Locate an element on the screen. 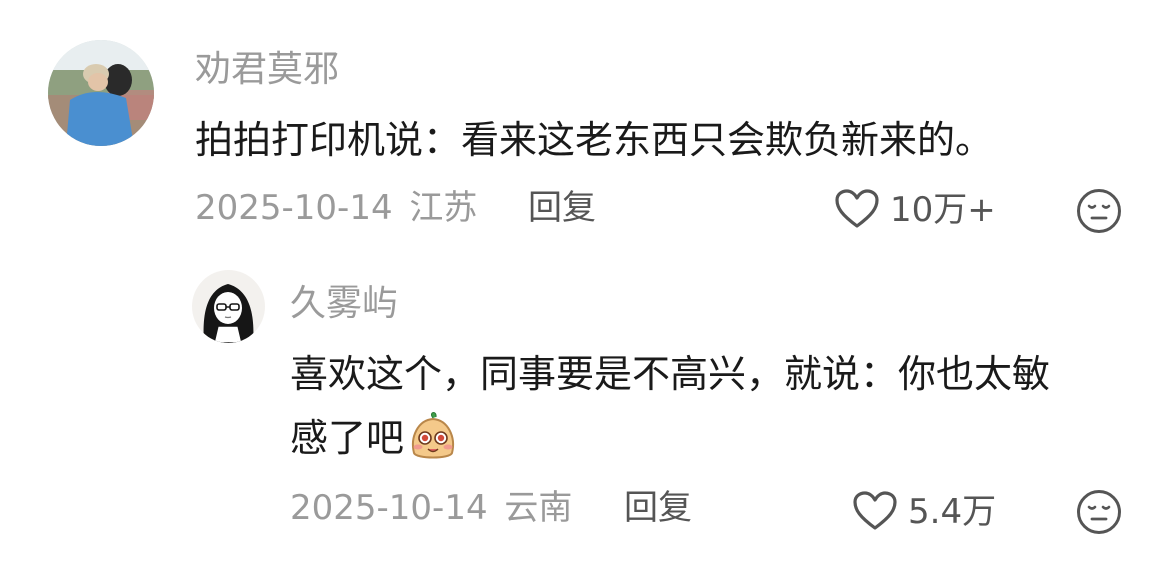 This screenshot has height=568, width=1170. avatar-photo is located at coordinates (101, 93).